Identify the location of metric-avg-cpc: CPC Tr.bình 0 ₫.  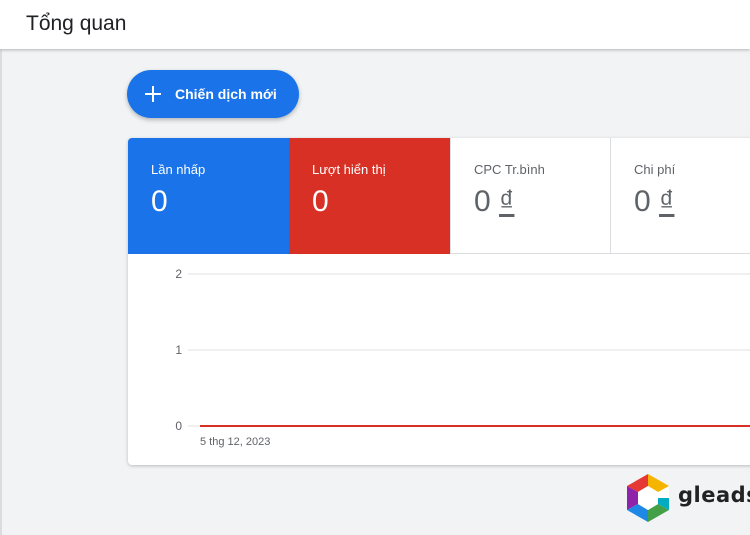
(530, 196).